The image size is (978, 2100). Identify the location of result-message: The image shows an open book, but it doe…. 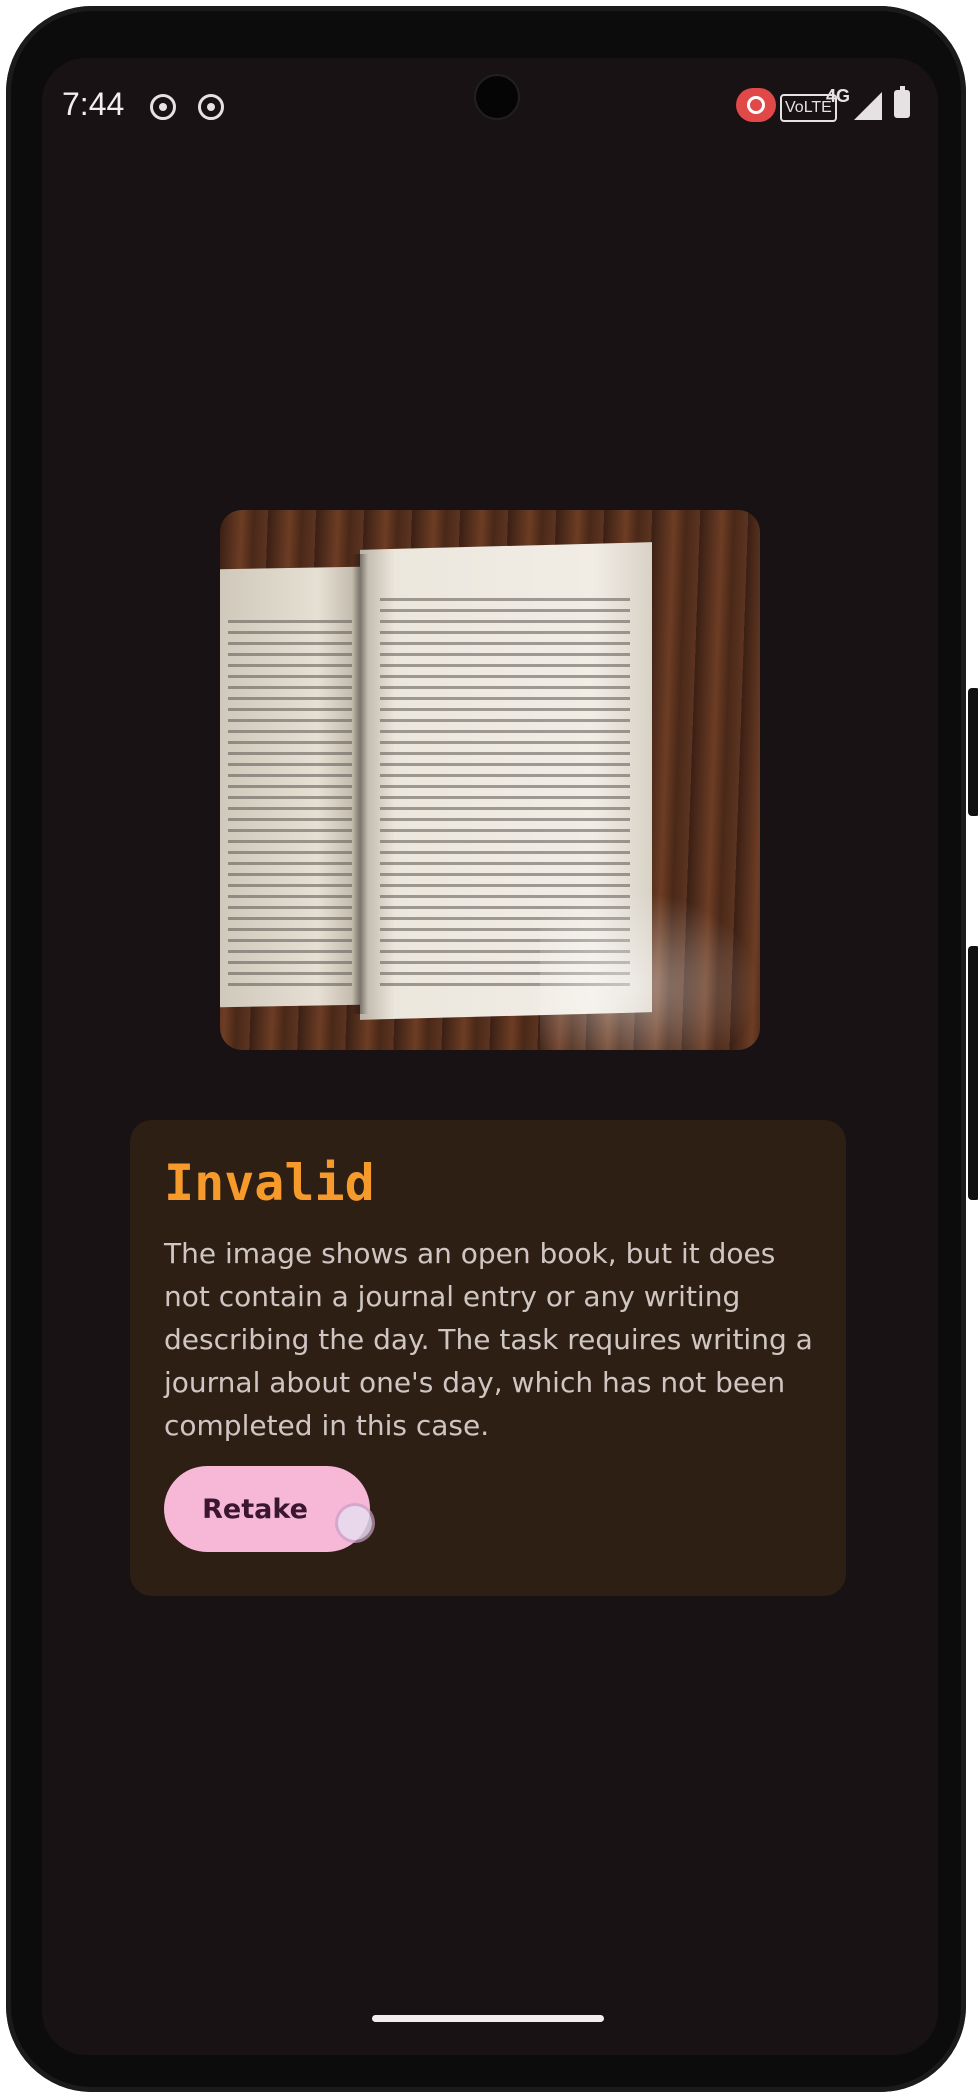
(488, 1339).